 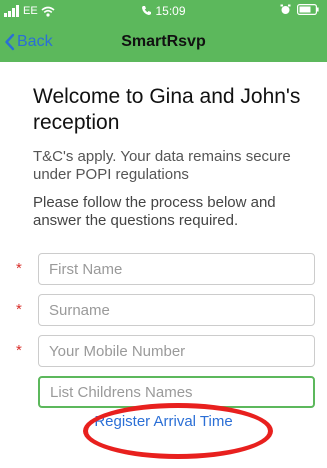 I want to click on alarm-icon, so click(x=285, y=9).